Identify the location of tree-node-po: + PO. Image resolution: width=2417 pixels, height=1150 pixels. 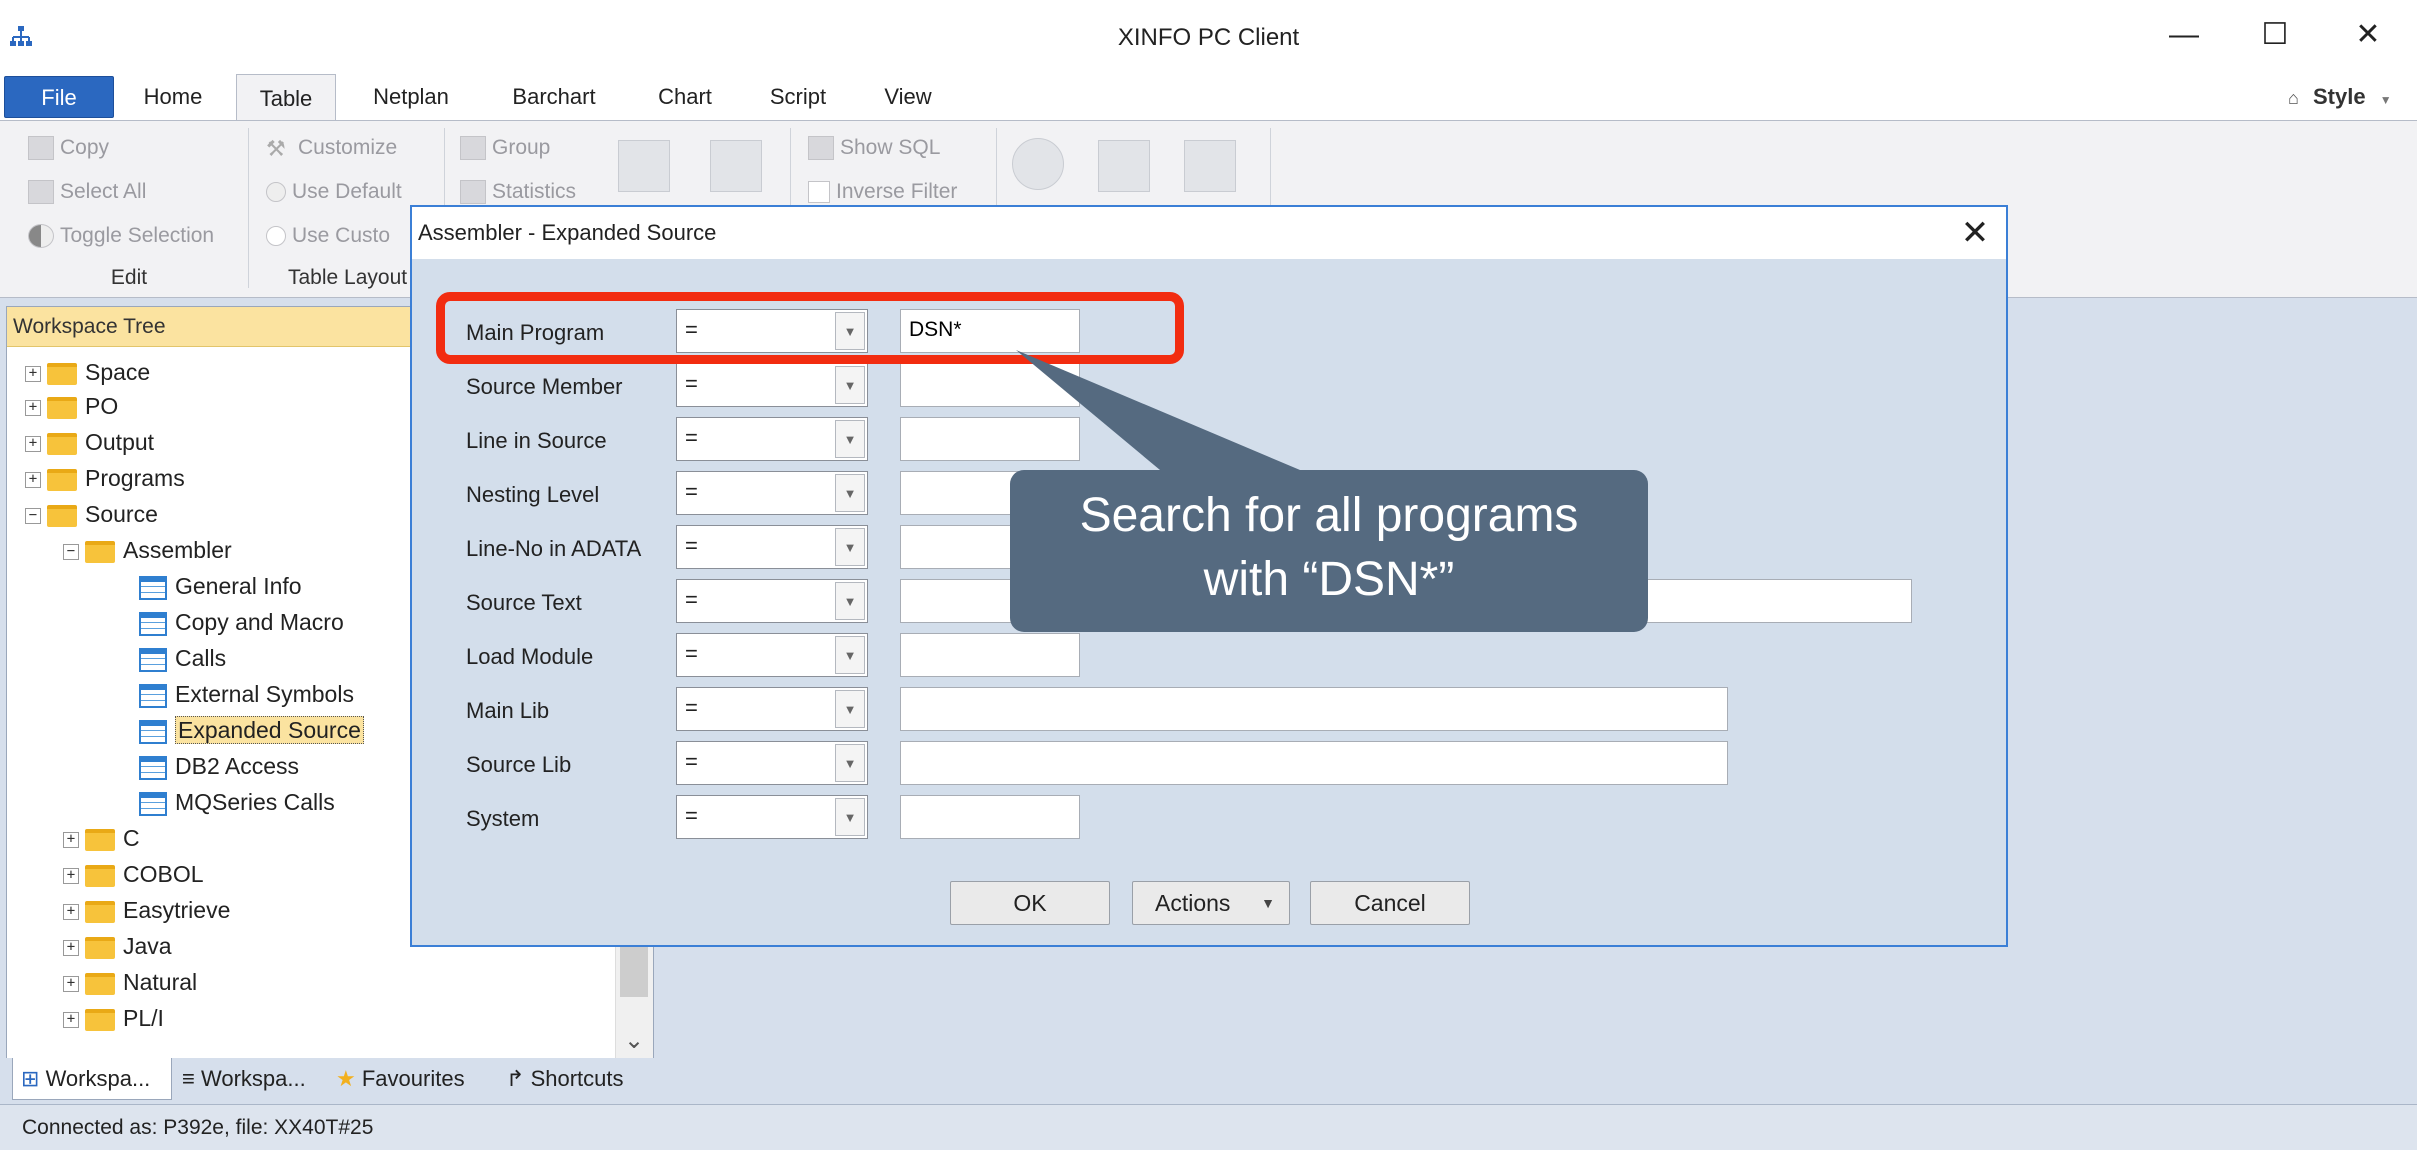
(194, 406).